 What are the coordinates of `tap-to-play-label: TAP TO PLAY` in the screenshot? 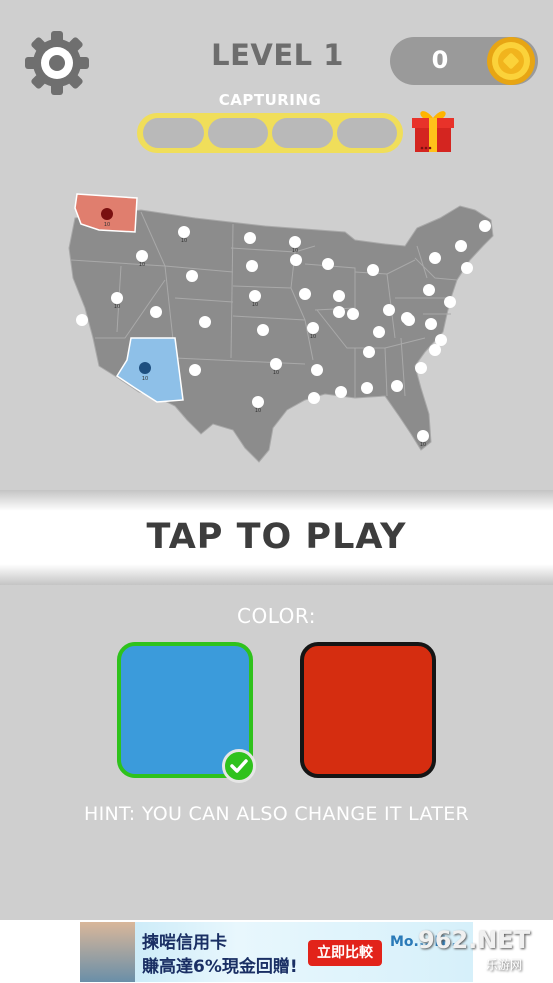 It's located at (276, 537).